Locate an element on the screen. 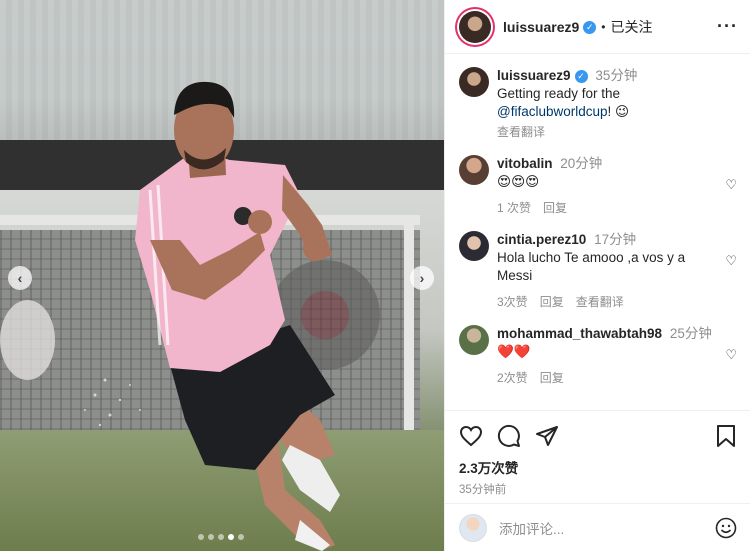  comment-likes: 2次赞 is located at coordinates (512, 378).